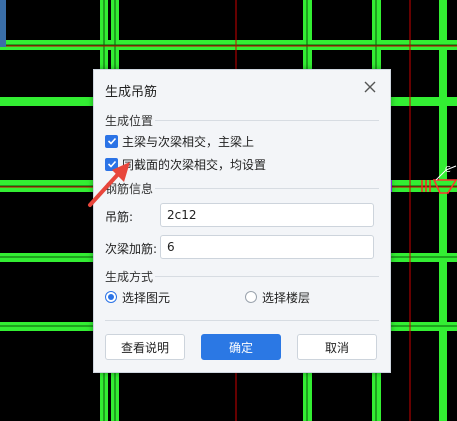  I want to click on radio-select-floor: 选择楼层, so click(277, 297).